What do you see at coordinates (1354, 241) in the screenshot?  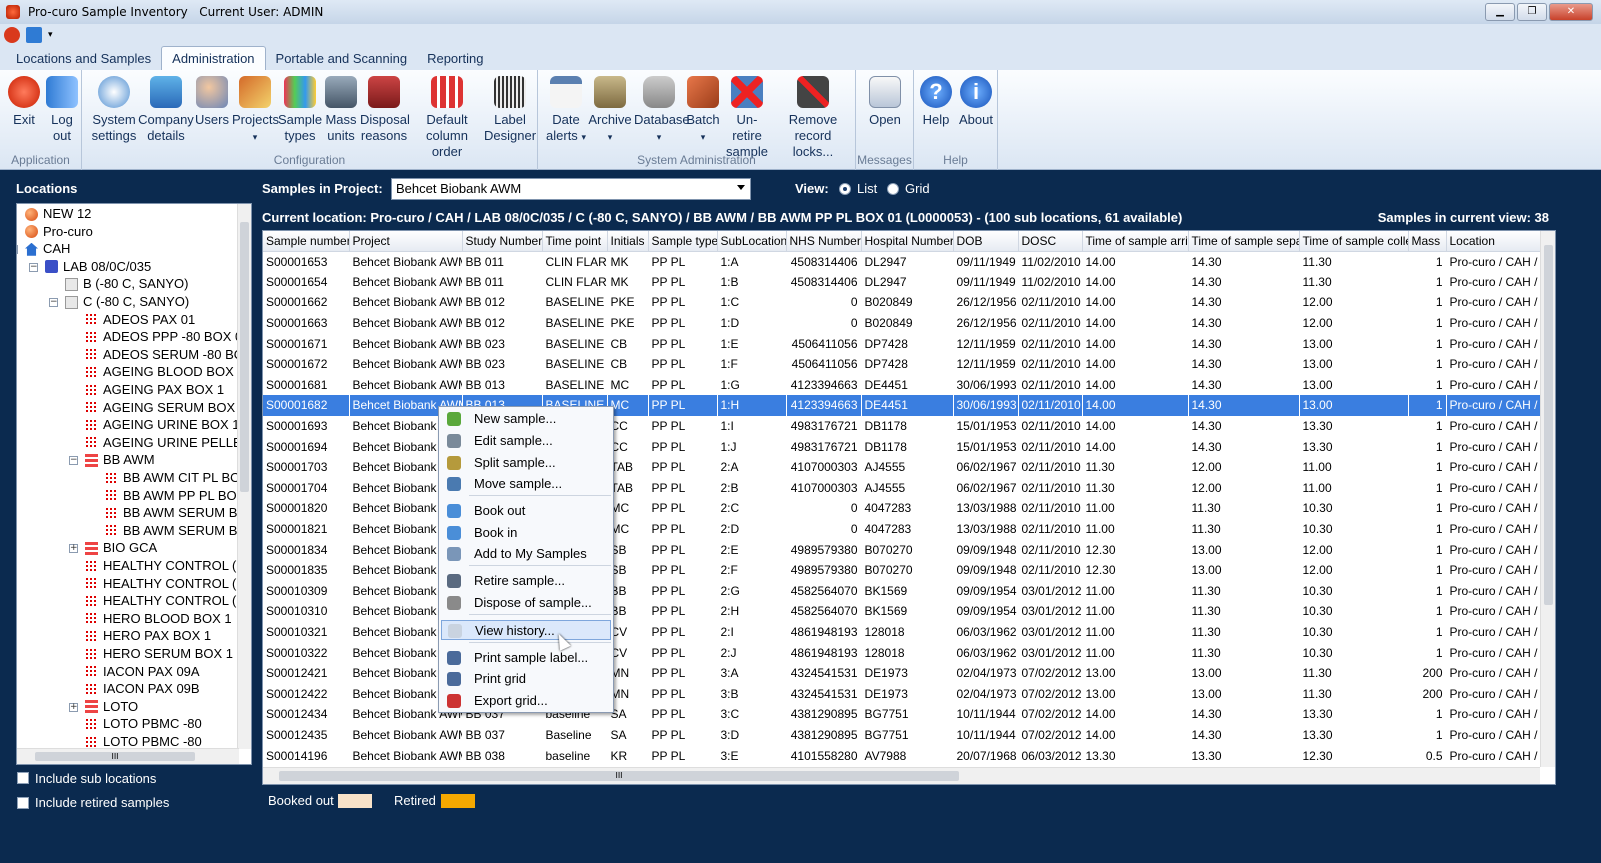 I see `column-header: Time of sample colle` at bounding box center [1354, 241].